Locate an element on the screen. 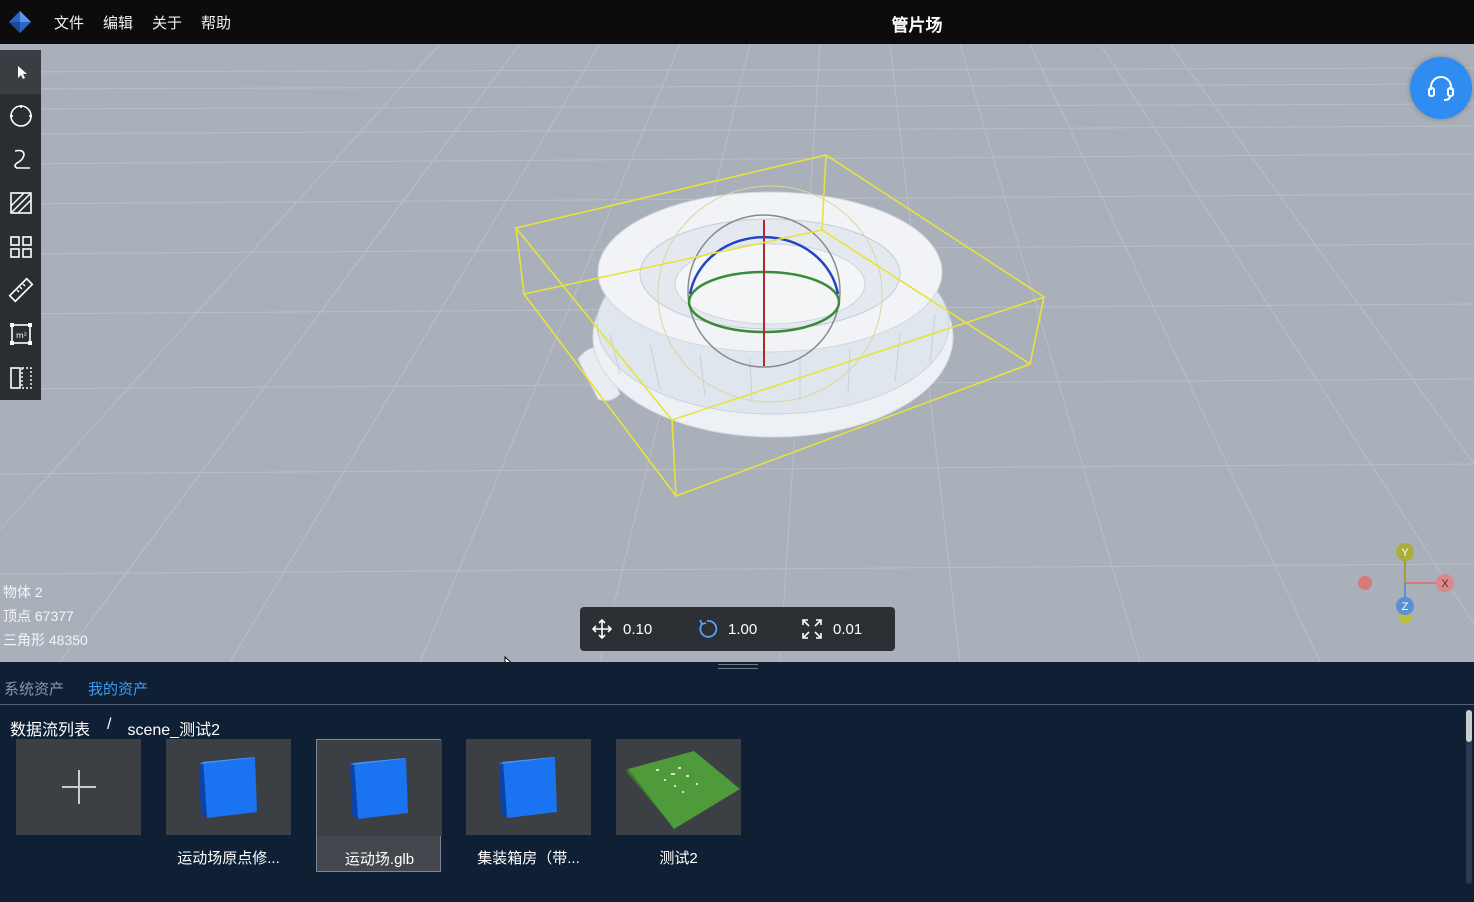 The height and width of the screenshot is (902, 1474). split-panel-icon is located at coordinates (20, 377).